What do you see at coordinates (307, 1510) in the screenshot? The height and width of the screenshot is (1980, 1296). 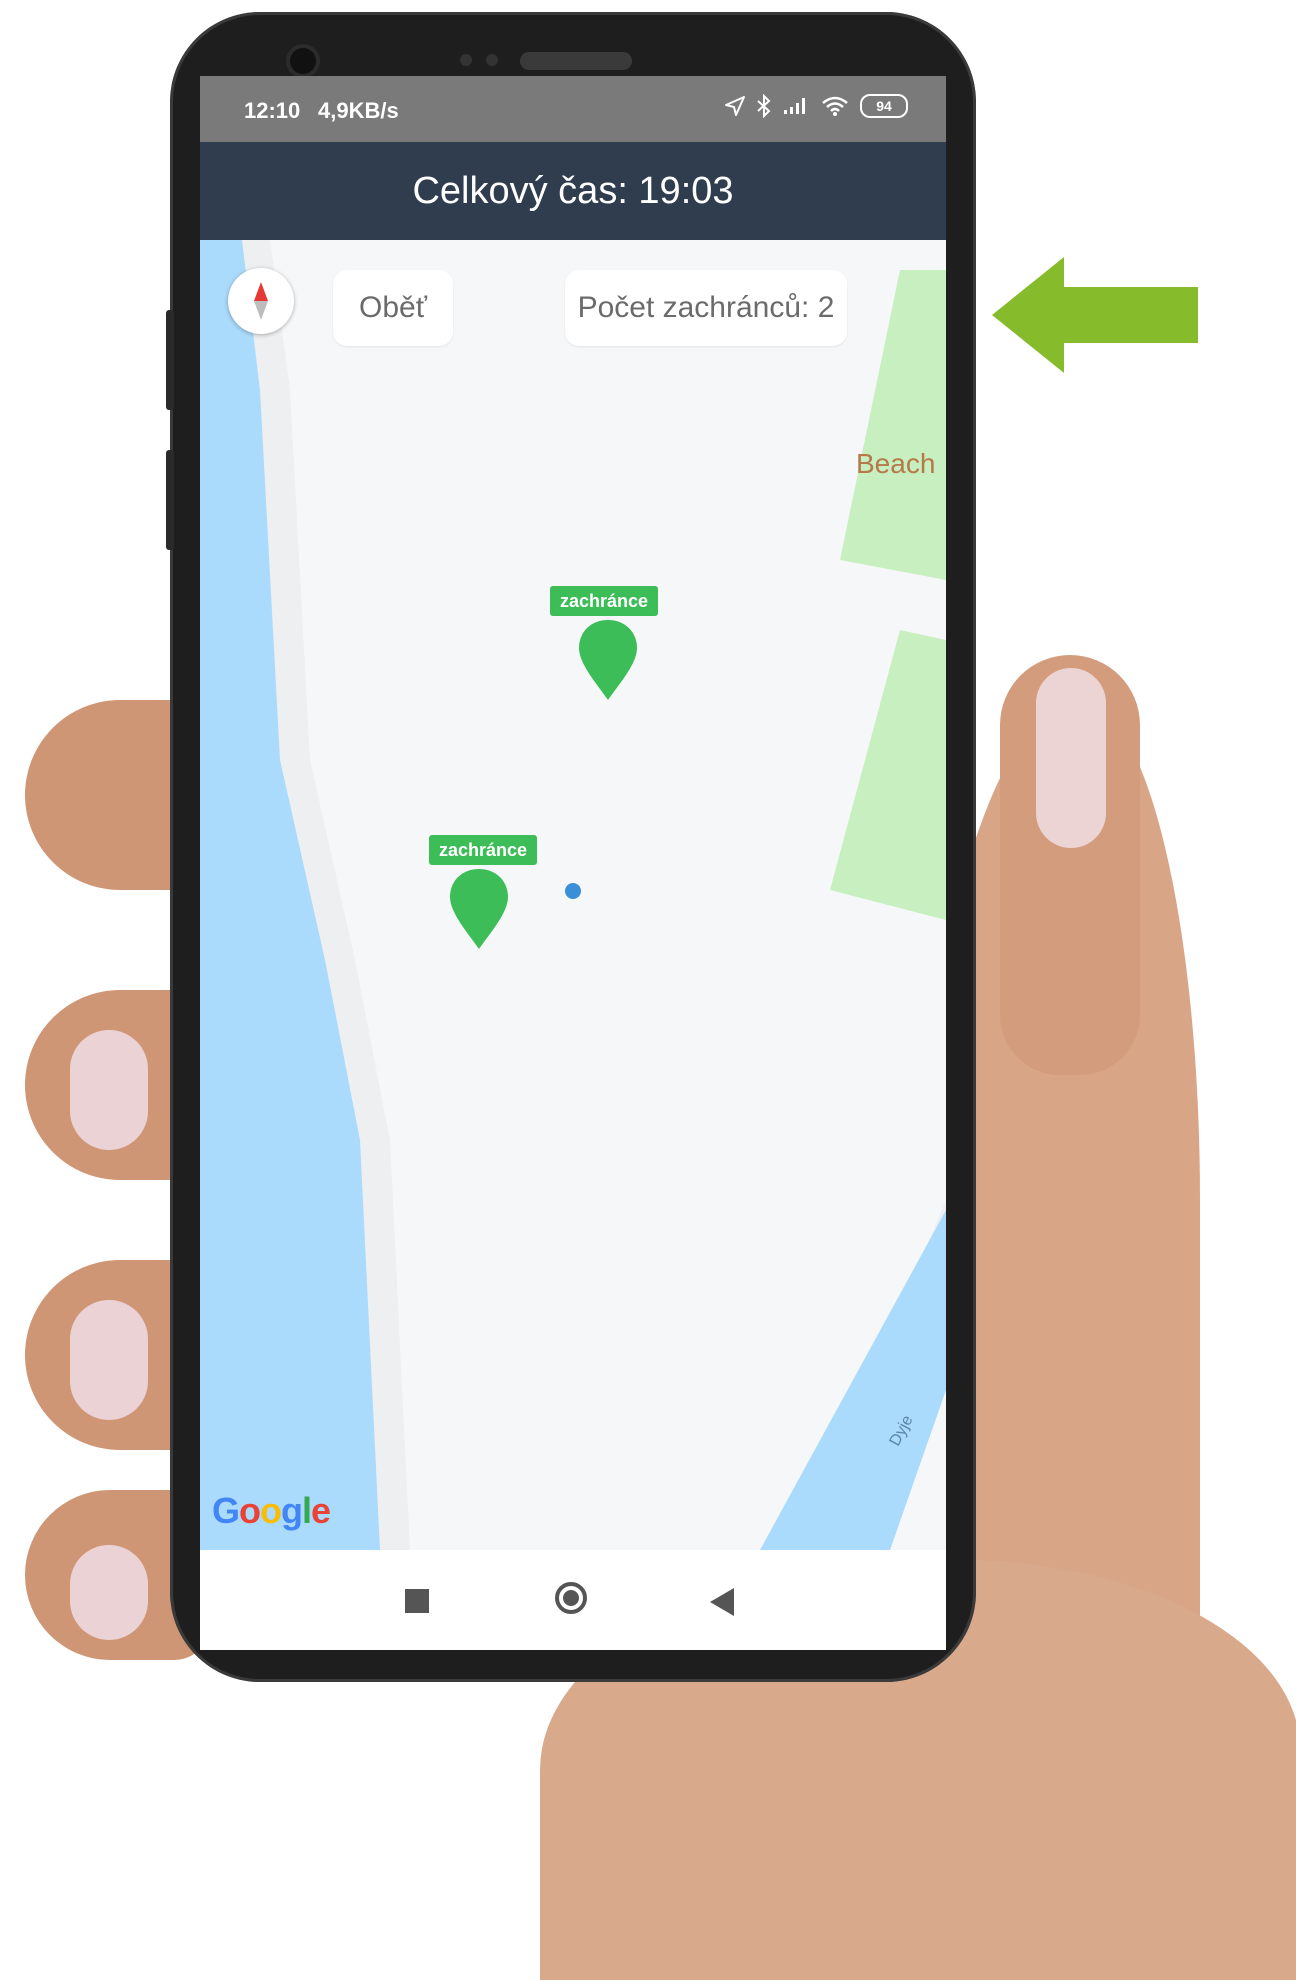 I see `google-logo-letter: l` at bounding box center [307, 1510].